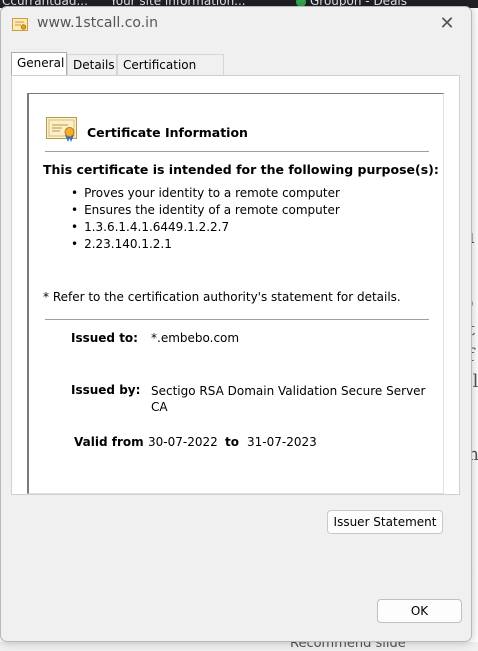 This screenshot has height=651, width=478. I want to click on dialog-title: www.1stcall.co.in, so click(97, 23).